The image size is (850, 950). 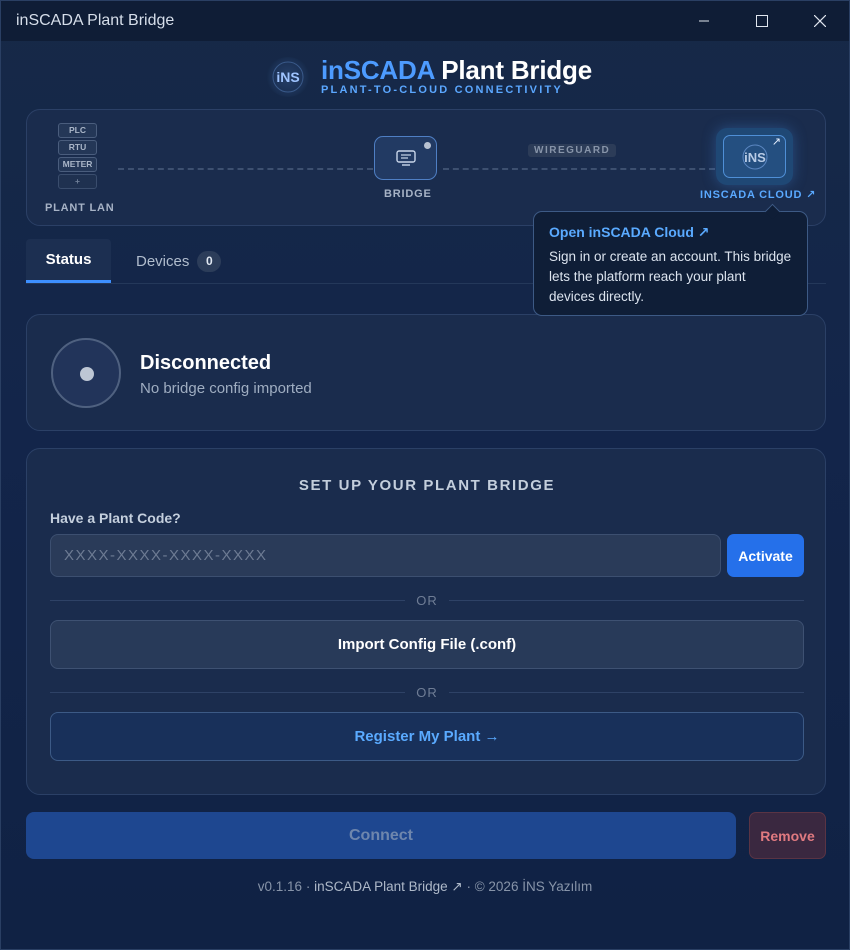 What do you see at coordinates (381, 835) in the screenshot?
I see `connect-button: Connect` at bounding box center [381, 835].